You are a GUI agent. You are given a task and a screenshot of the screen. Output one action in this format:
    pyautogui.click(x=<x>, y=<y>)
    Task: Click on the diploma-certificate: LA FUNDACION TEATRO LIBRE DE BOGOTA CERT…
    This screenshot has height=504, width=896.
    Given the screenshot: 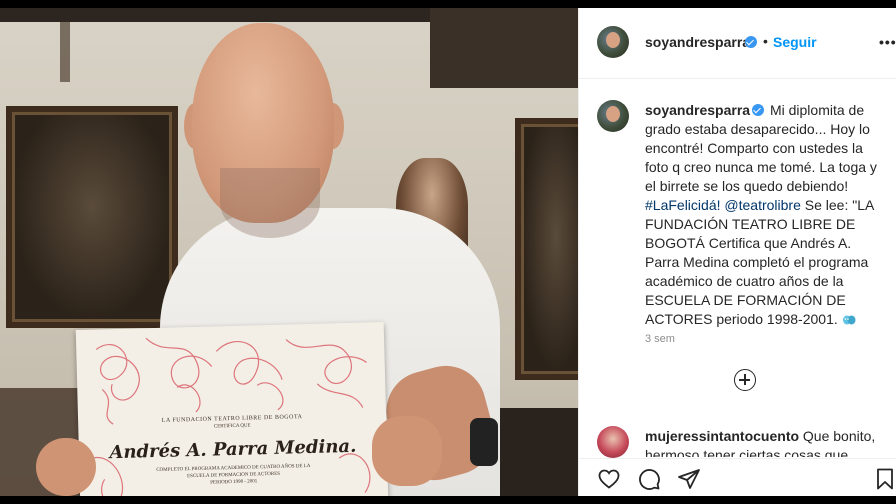 What is the action you would take?
    pyautogui.click(x=232, y=408)
    